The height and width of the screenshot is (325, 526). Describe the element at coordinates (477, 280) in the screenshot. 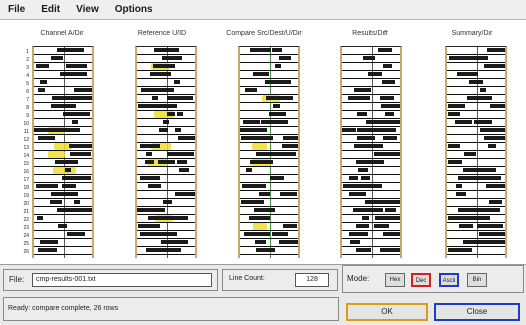

I see `bin-button: Bin` at that location.